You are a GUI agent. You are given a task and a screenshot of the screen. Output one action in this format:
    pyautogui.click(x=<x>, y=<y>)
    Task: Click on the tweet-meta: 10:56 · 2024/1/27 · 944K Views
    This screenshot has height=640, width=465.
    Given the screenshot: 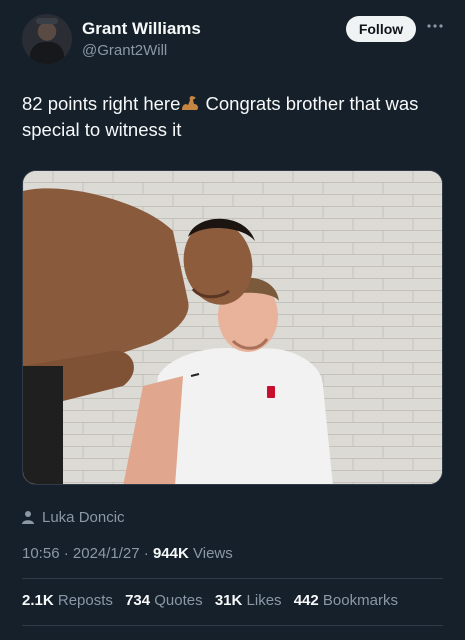 What is the action you would take?
    pyautogui.click(x=127, y=553)
    